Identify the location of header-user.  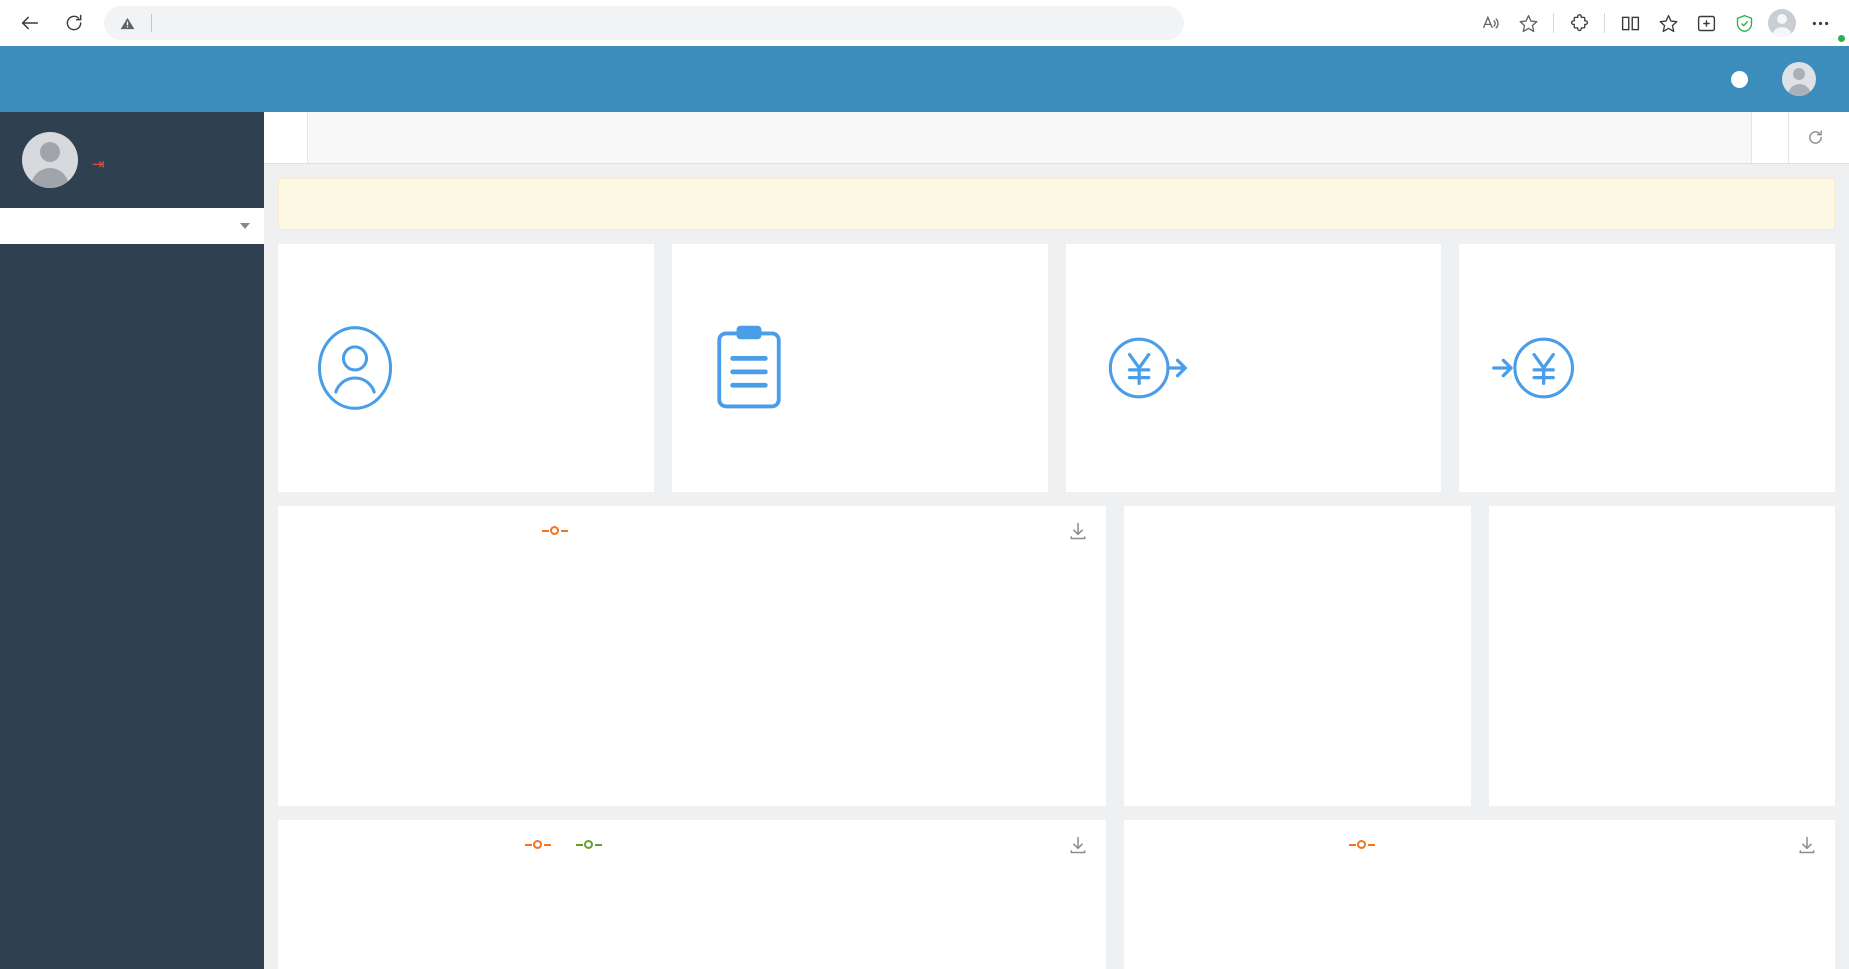
(1804, 79).